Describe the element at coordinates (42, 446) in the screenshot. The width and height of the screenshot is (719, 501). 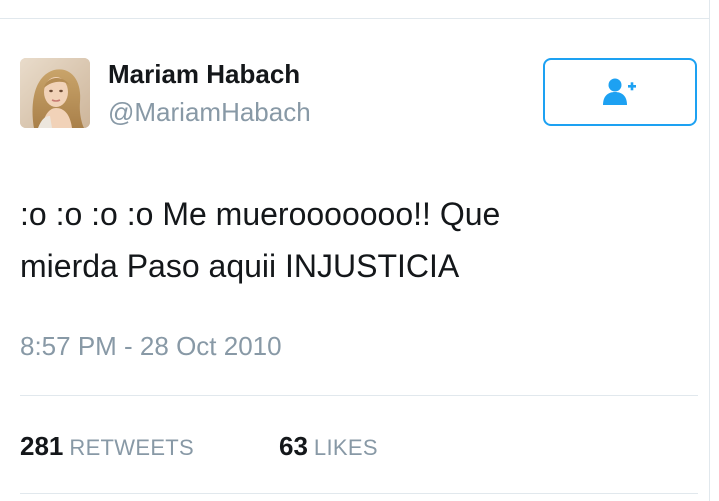
I see `retweets-count: 281` at that location.